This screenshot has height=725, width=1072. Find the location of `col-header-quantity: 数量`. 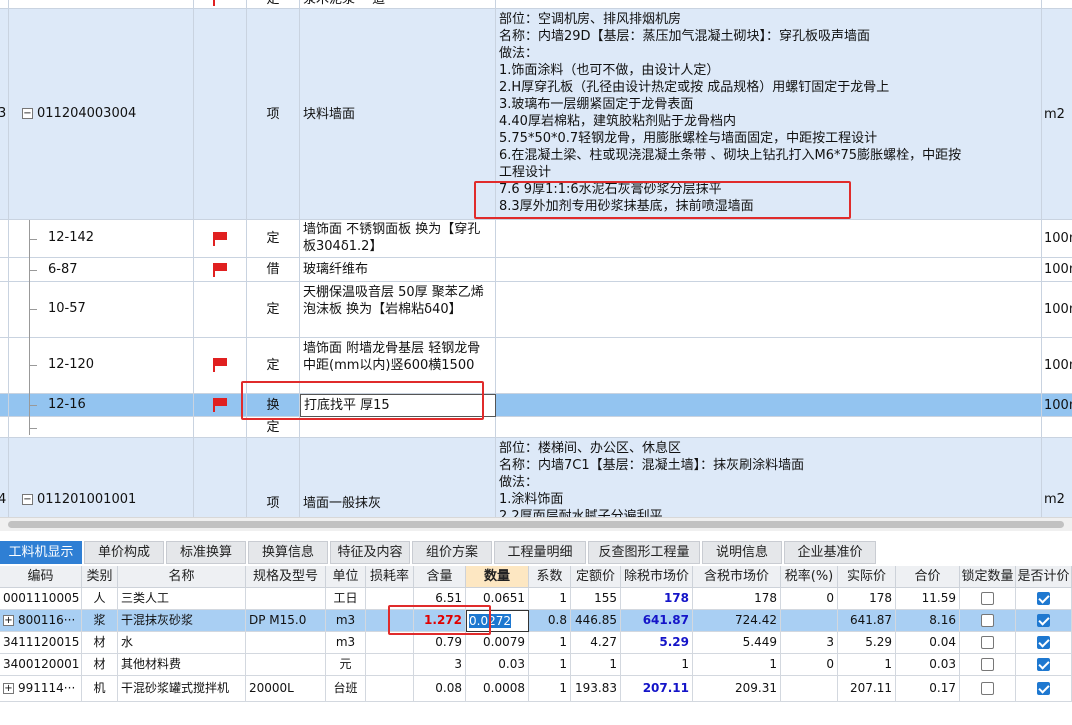

col-header-quantity: 数量 is located at coordinates (497, 577).